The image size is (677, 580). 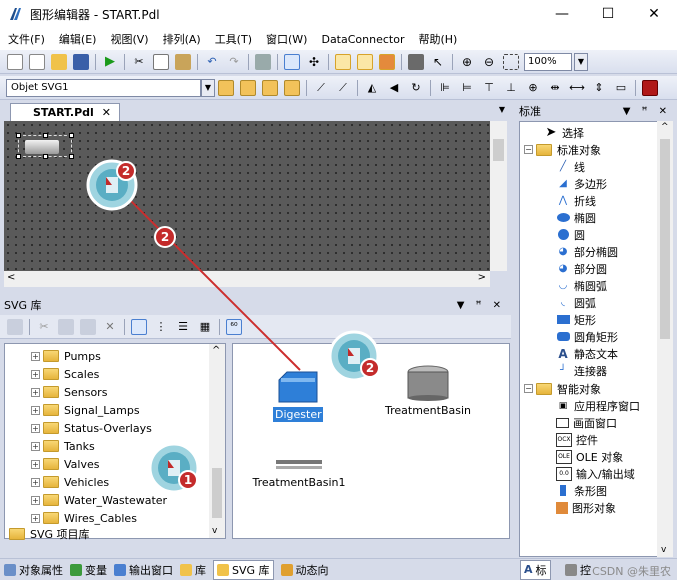 I want to click on tool-ellipse-arc: ◡ 椭圆弧, so click(x=581, y=285).